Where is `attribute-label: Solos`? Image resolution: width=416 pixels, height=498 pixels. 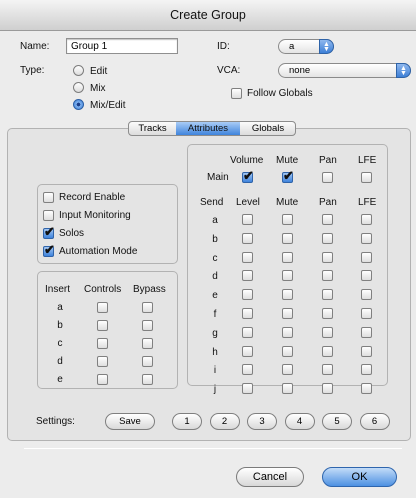
attribute-label: Solos is located at coordinates (72, 233).